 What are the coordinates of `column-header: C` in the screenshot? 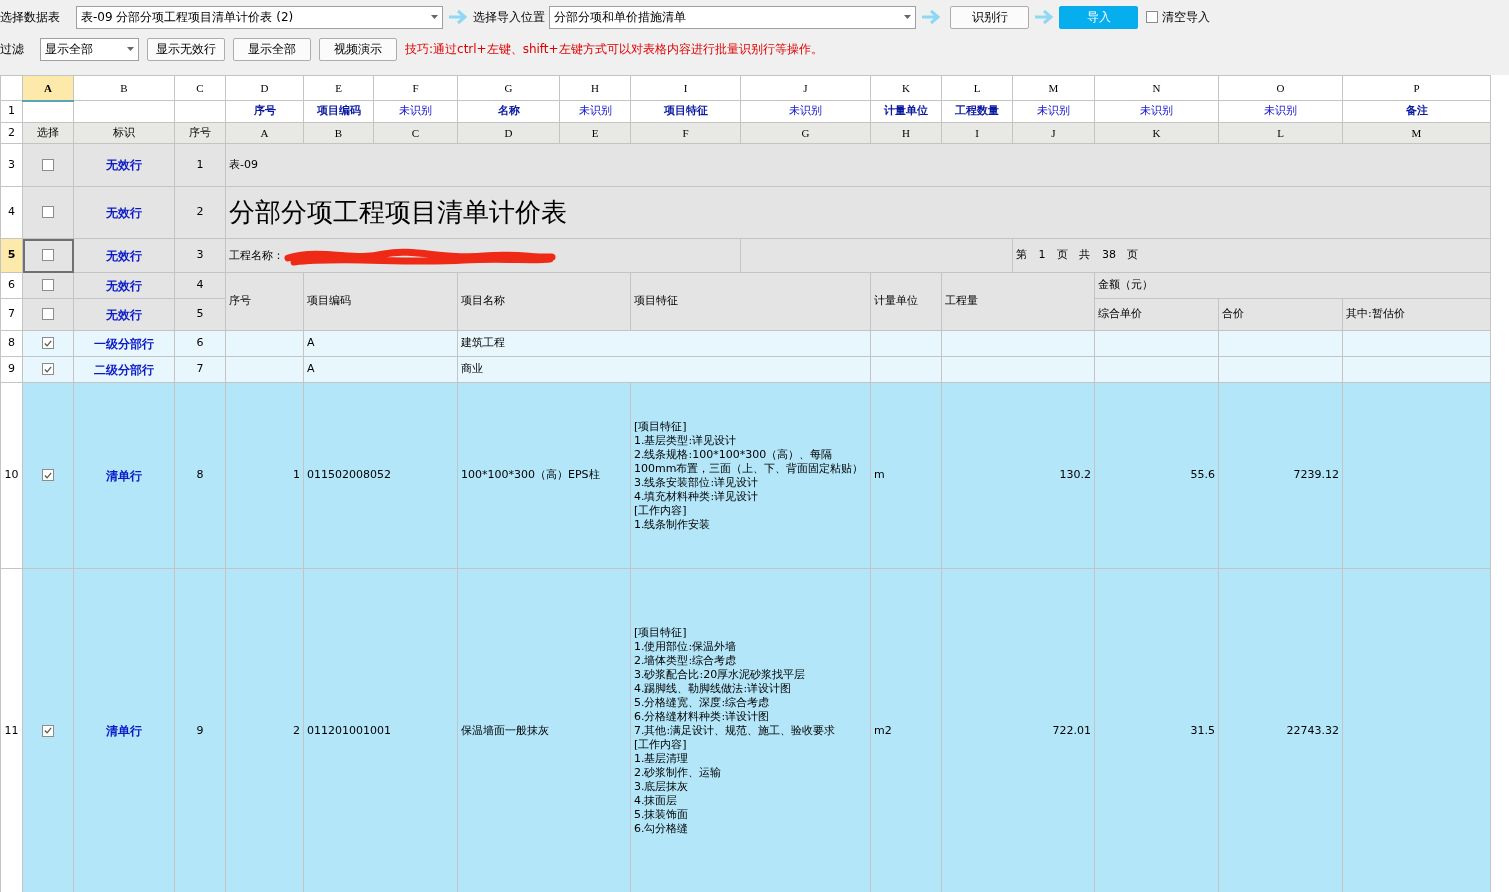 It's located at (200, 88).